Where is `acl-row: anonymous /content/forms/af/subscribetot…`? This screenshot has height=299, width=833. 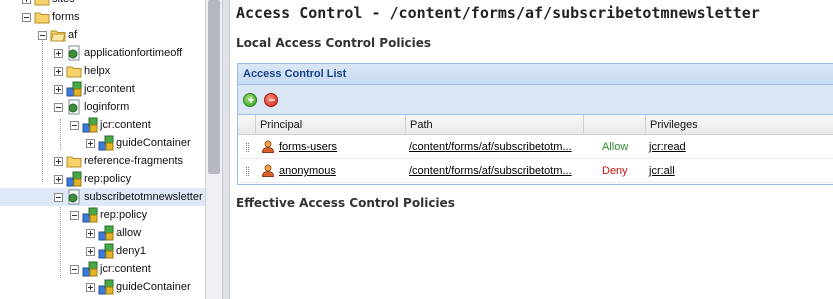
acl-row: anonymous /content/forms/af/subscribetot… is located at coordinates (535, 171).